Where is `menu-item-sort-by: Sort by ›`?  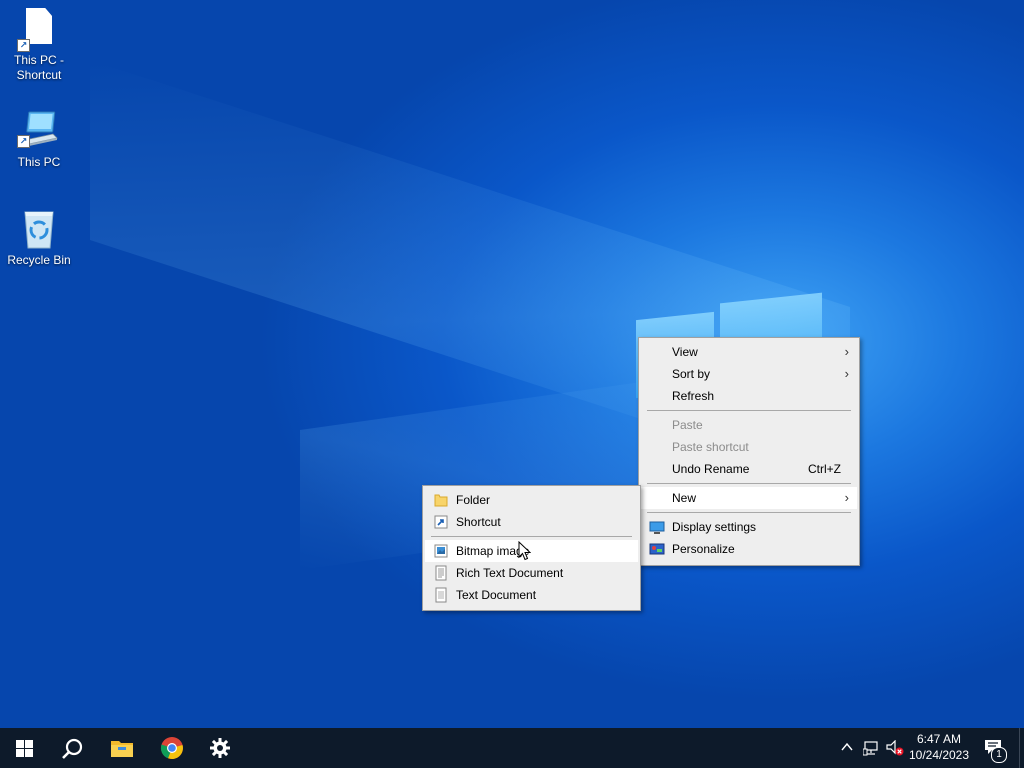
menu-item-sort-by: Sort by › is located at coordinates (749, 374).